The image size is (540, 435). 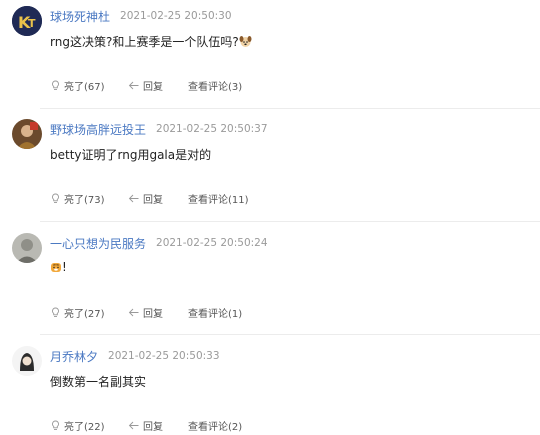 I want to click on tiger-face-icon, so click(x=56, y=268).